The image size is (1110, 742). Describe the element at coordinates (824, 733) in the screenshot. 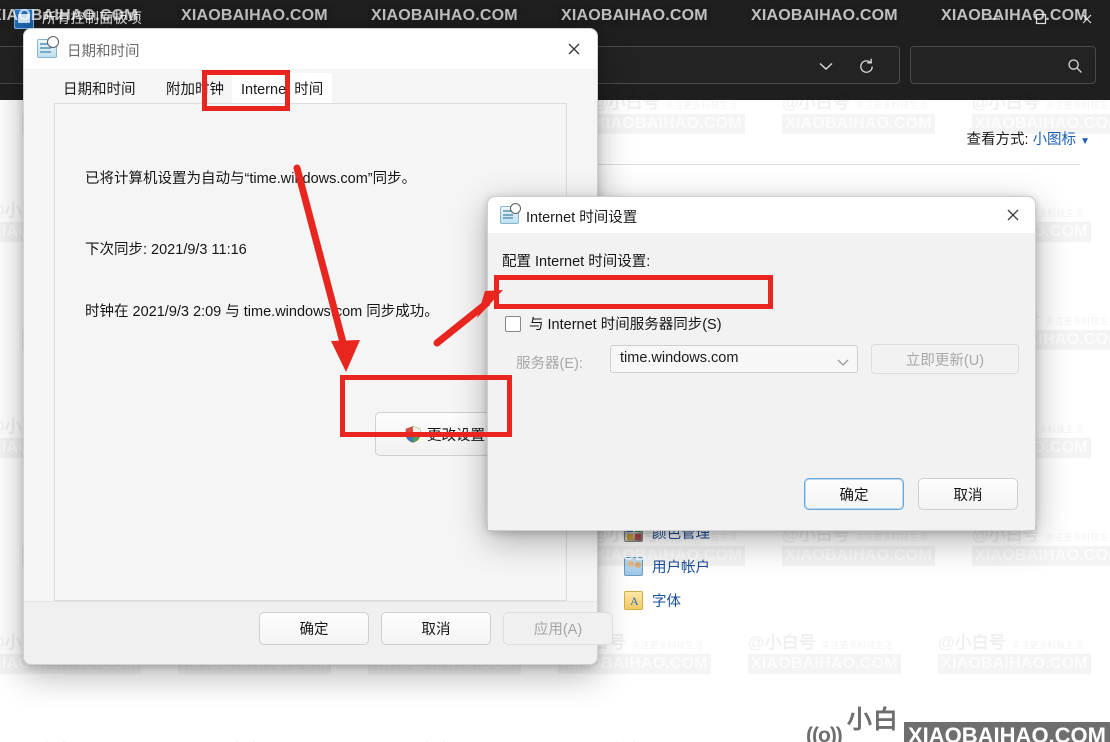

I see `broadcast-icon: ((o))` at that location.